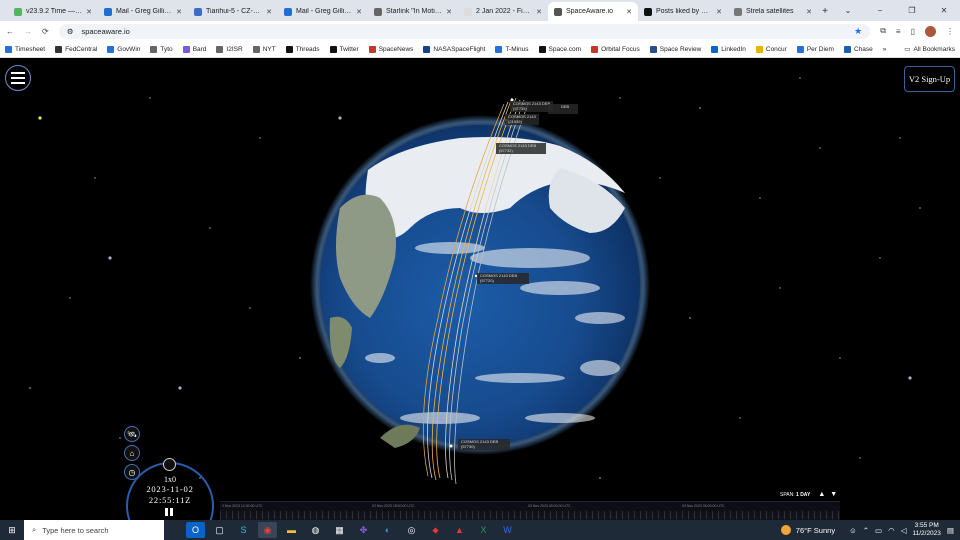 Image resolution: width=960 pixels, height=540 pixels. What do you see at coordinates (912, 10) in the screenshot?
I see `restore-button: ❐` at bounding box center [912, 10].